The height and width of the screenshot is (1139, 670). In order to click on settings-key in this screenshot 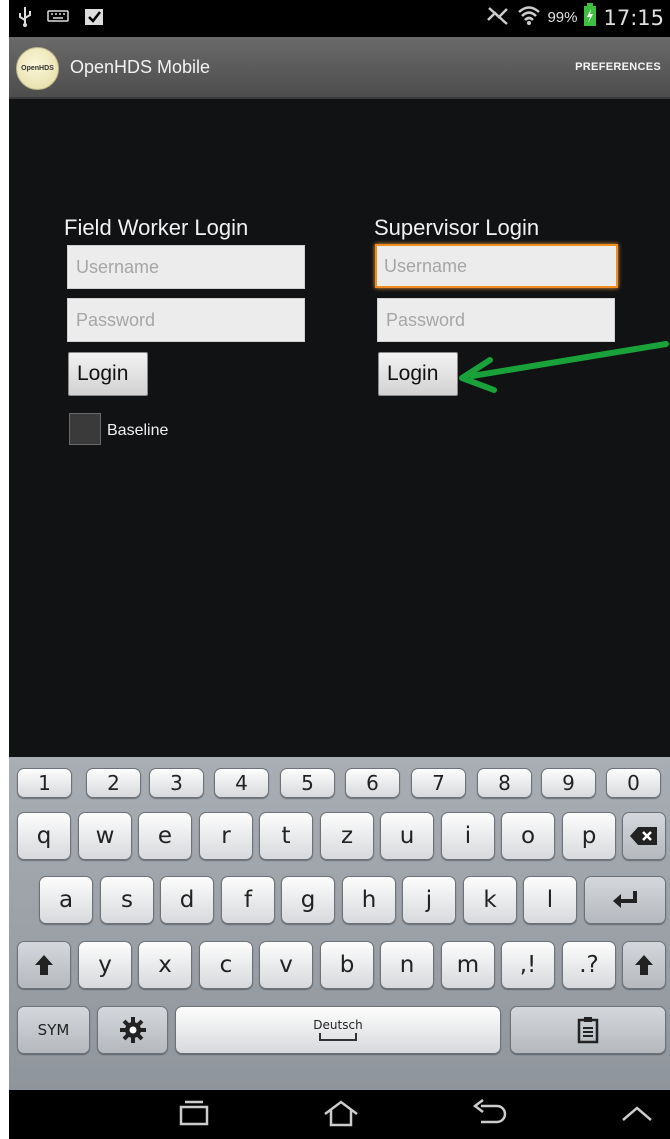, I will do `click(132, 1030)`.